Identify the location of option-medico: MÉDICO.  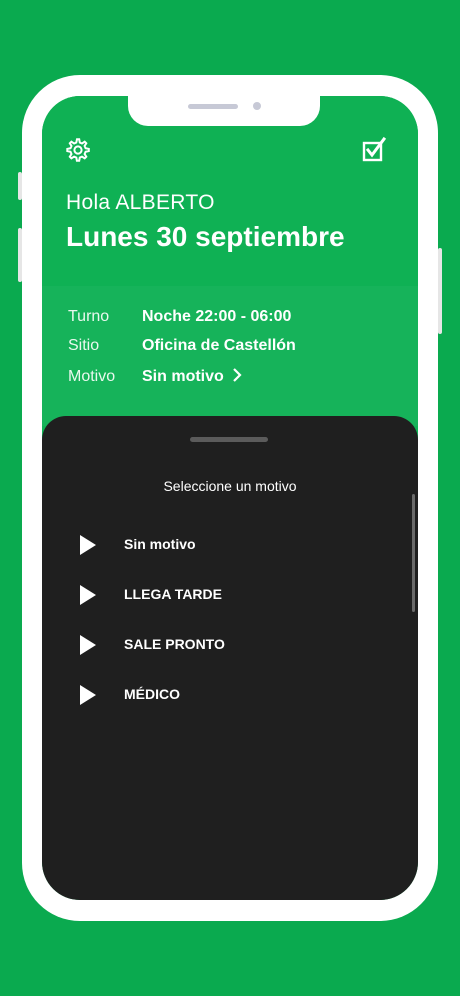
(230, 693).